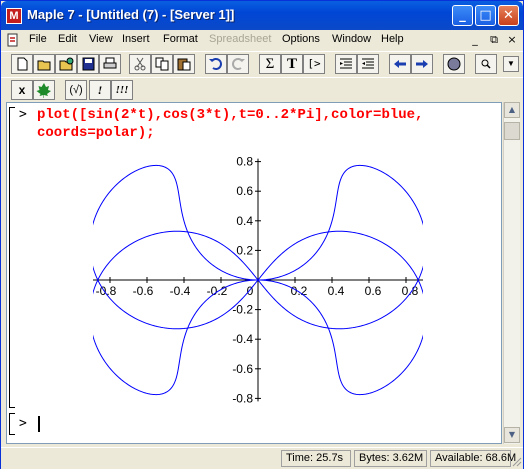  What do you see at coordinates (242, 398) in the screenshot?
I see `y-tick-label: -0.8` at bounding box center [242, 398].